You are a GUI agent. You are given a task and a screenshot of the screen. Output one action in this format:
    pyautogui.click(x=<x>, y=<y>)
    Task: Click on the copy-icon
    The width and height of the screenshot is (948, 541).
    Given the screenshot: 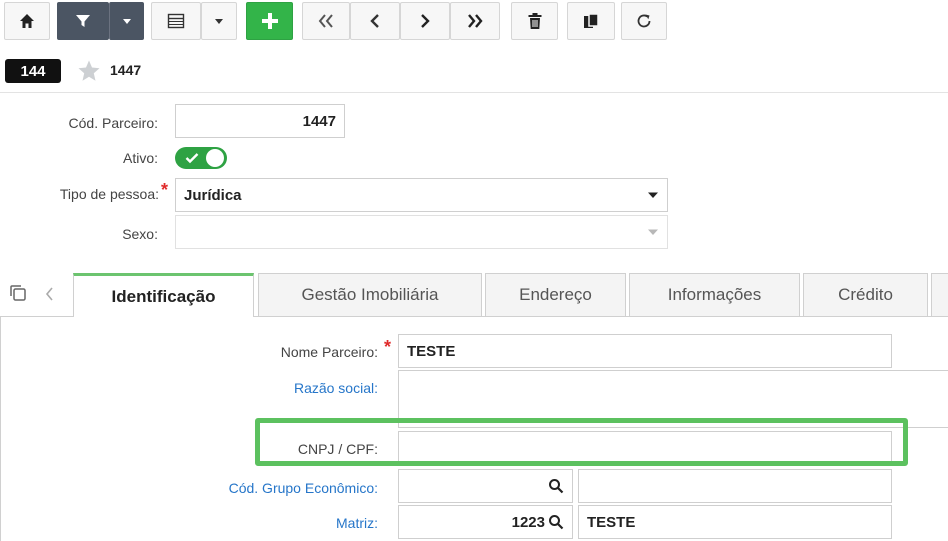 What is the action you would take?
    pyautogui.click(x=591, y=20)
    